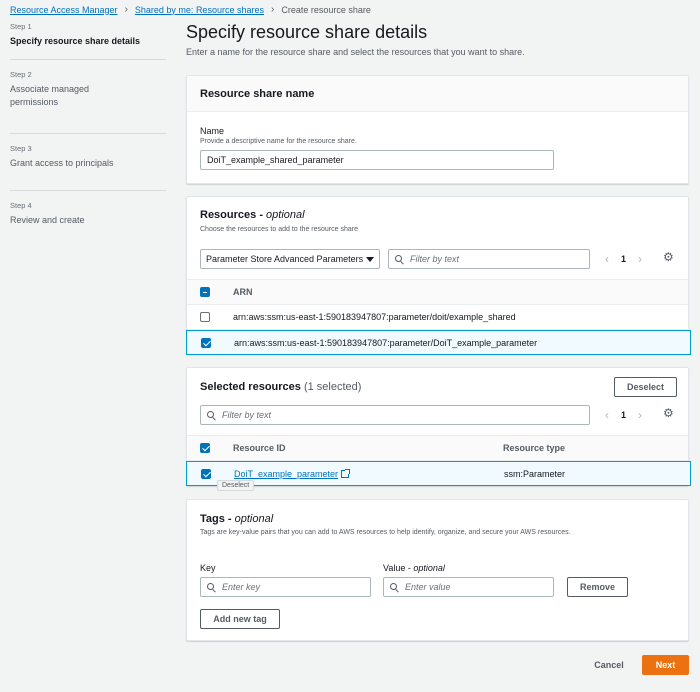  I want to click on resources-table-header: ARN, so click(437, 292).